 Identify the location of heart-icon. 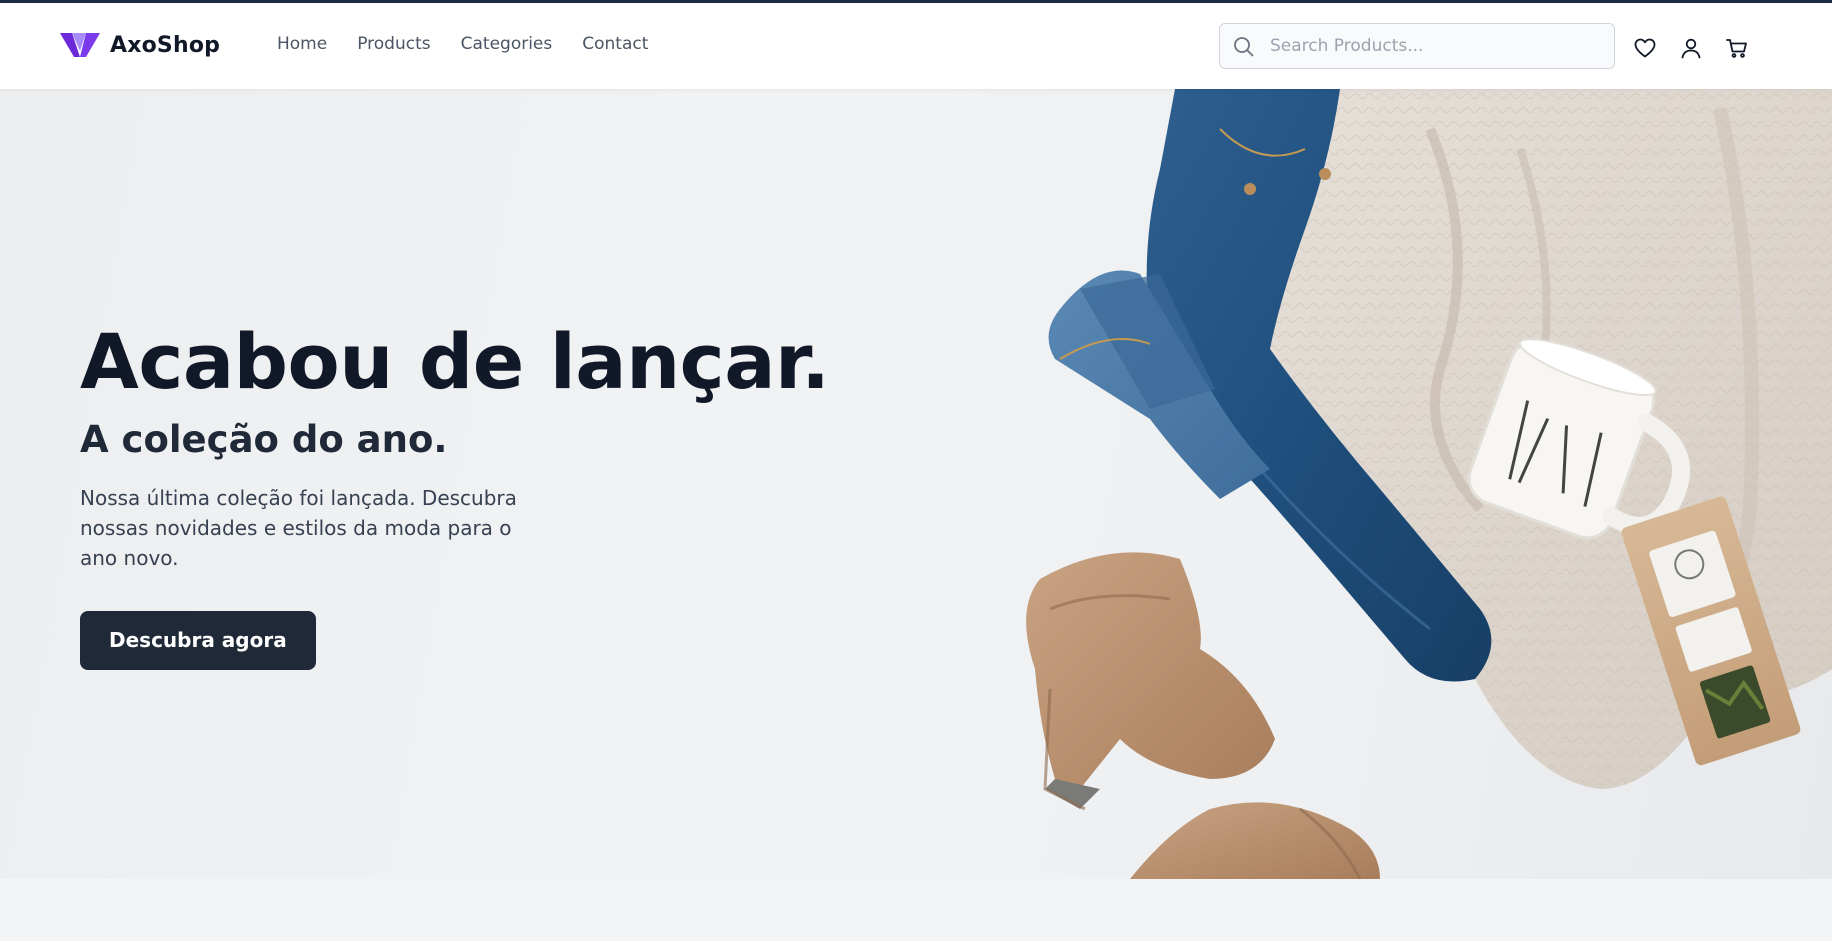
(1645, 48).